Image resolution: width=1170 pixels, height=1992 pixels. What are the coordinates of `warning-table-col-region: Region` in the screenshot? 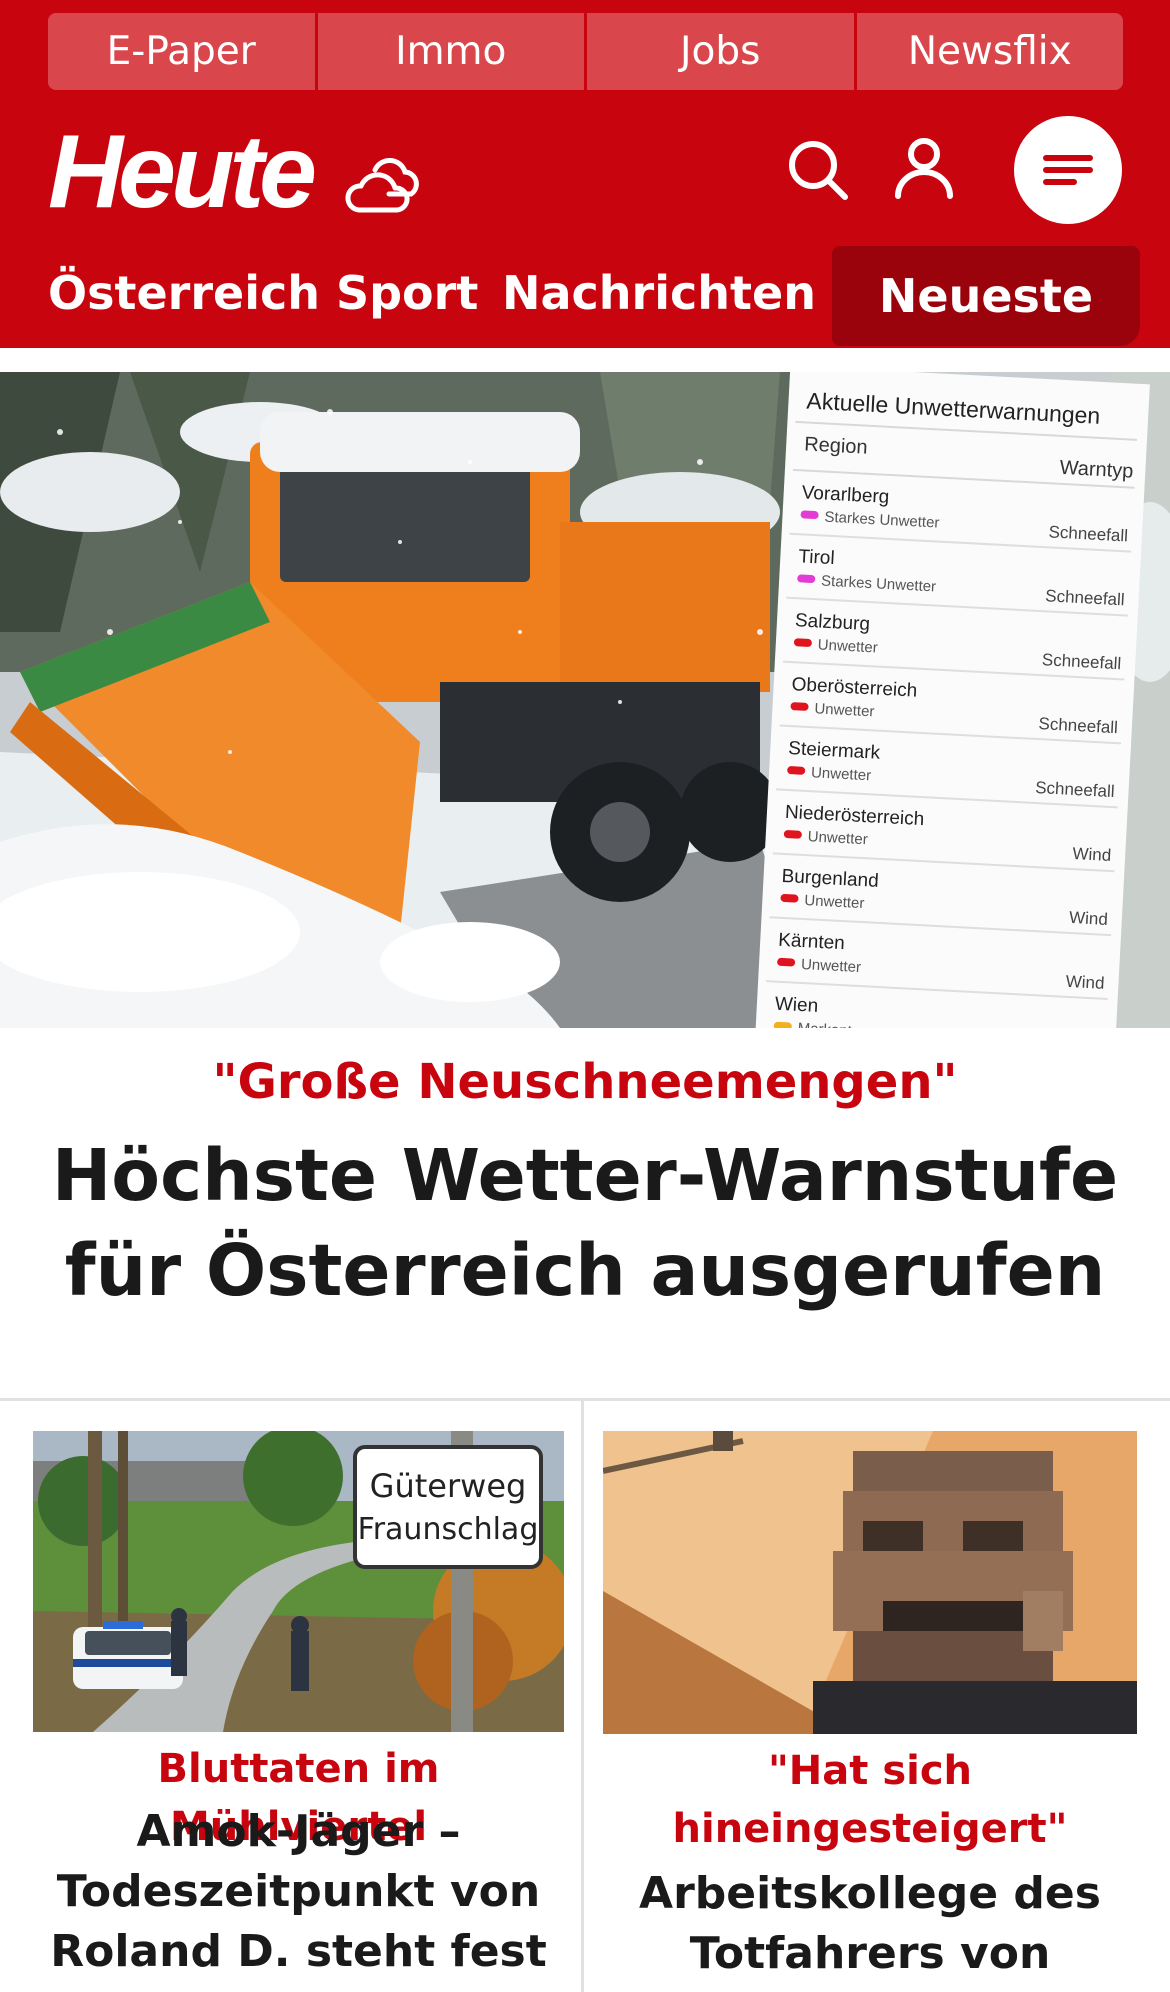 It's located at (836, 445).